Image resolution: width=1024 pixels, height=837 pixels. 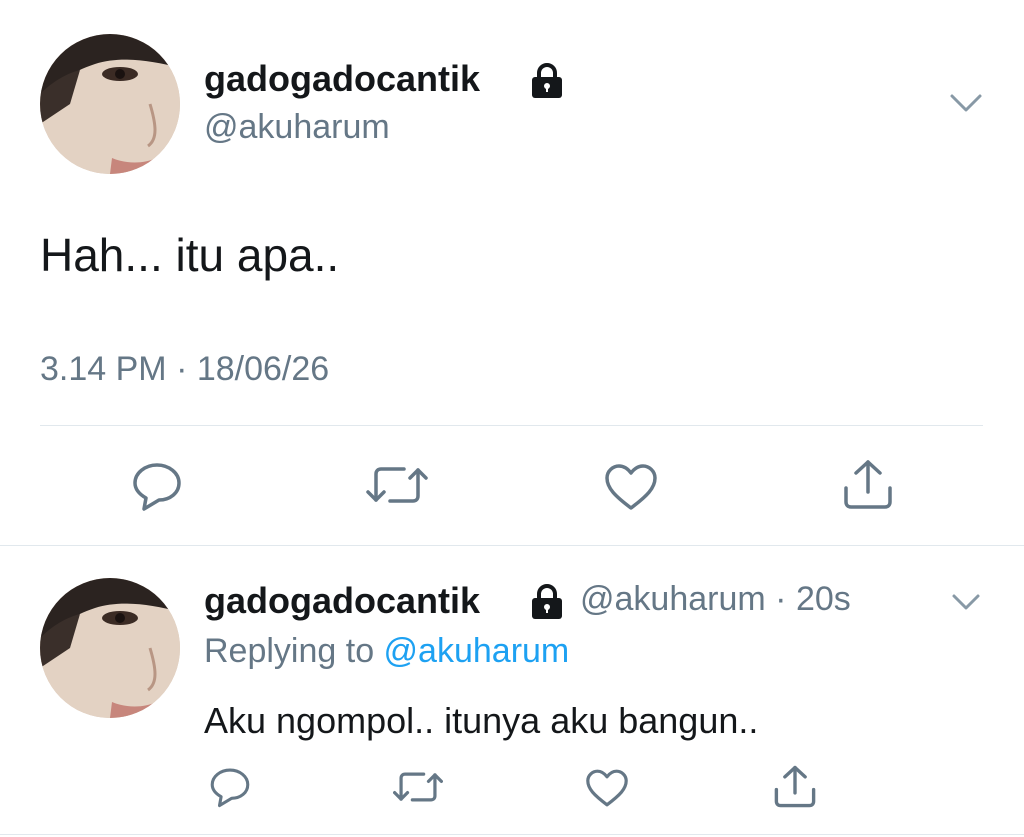 I want to click on replying-prefix: Replying to, so click(x=294, y=651).